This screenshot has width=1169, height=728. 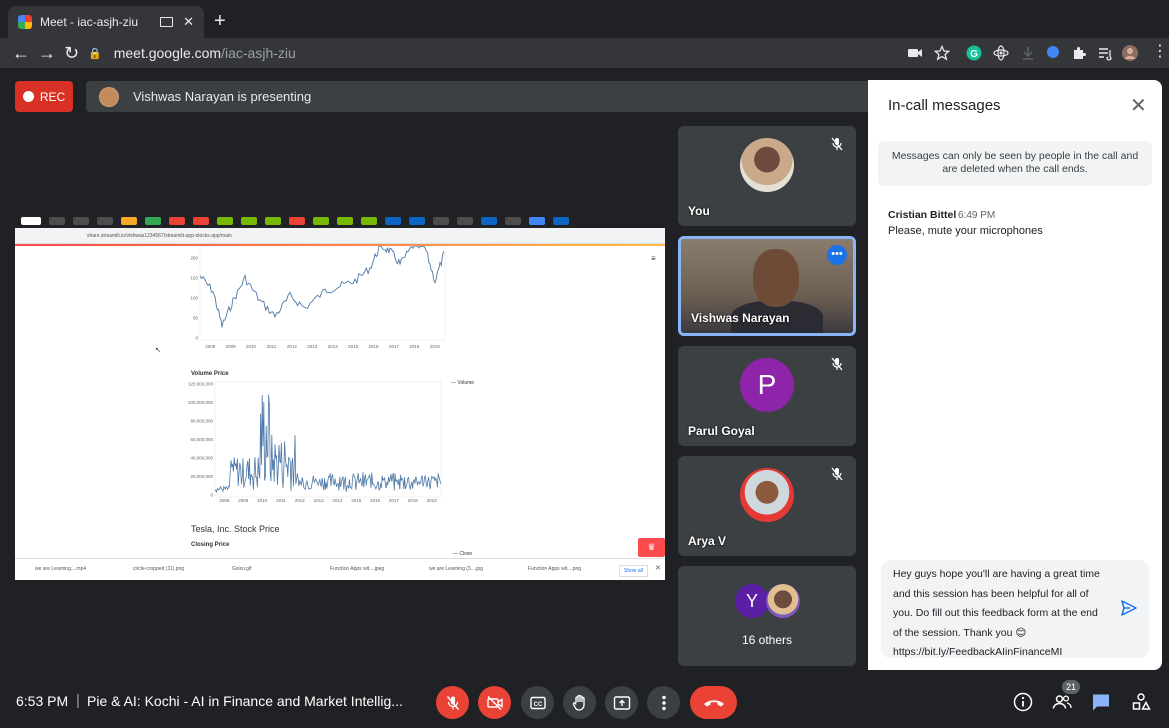 I want to click on participant-tile-others: Y 16 others, so click(x=767, y=616).